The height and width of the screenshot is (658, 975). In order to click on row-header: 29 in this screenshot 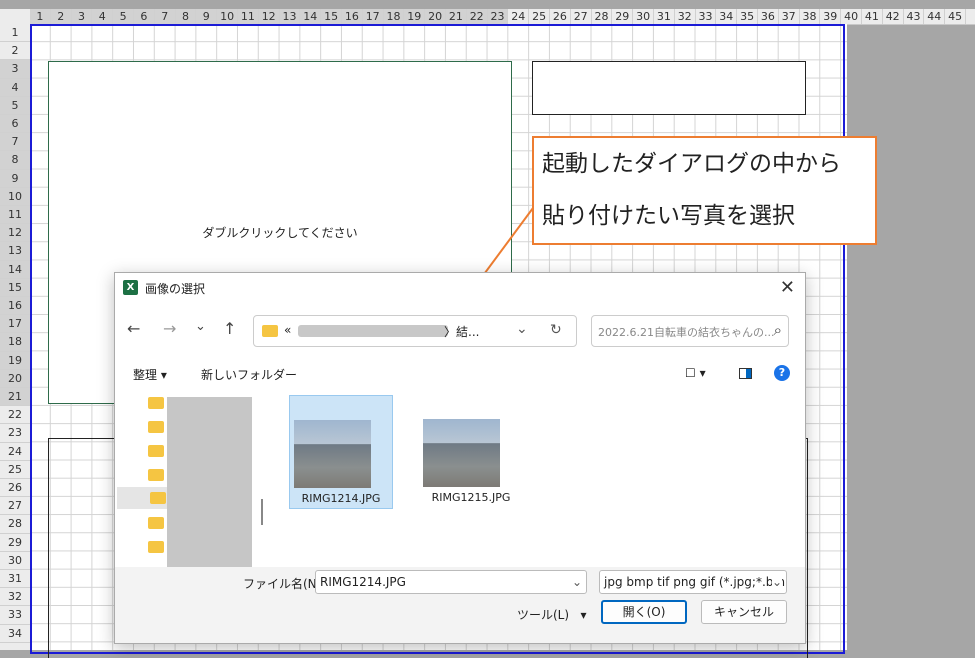, I will do `click(15, 543)`.